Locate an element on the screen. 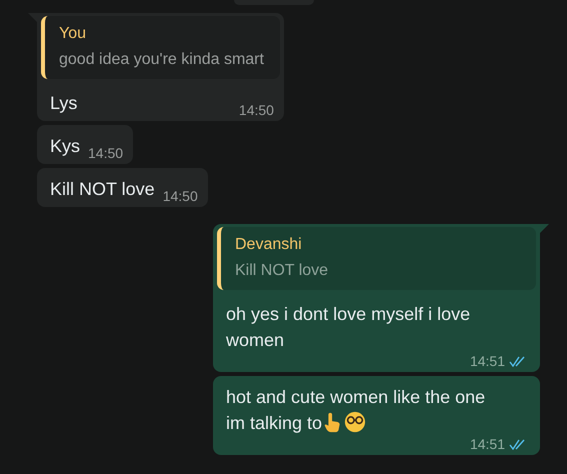 This screenshot has height=474, width=567. message-text: hot and cute women like the one im talking to is located at coordinates (356, 410).